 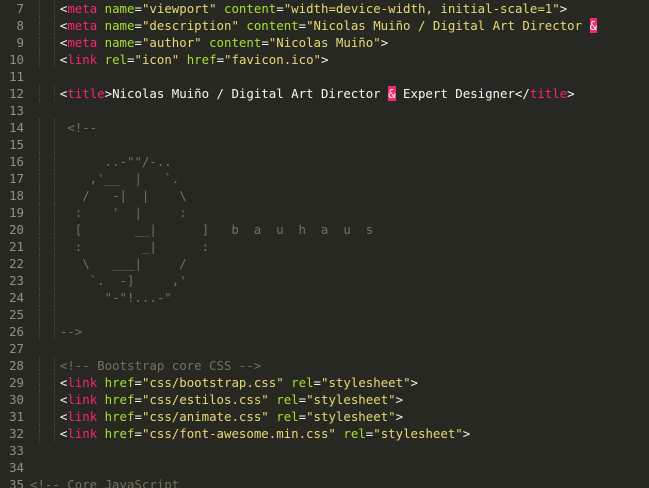 What do you see at coordinates (324, 212) in the screenshot?
I see `code-line: 19 : ' | :` at bounding box center [324, 212].